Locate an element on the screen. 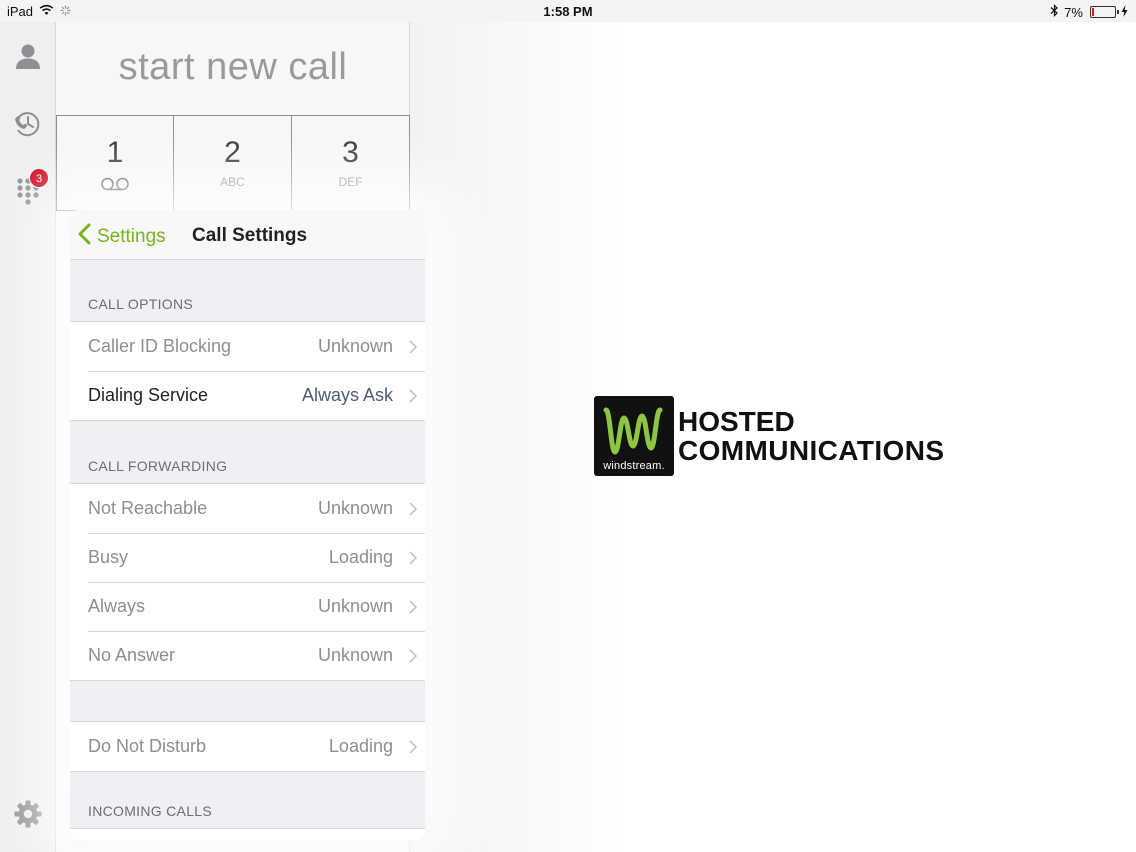 The image size is (1136, 852). logo-word: windstream. is located at coordinates (634, 466).